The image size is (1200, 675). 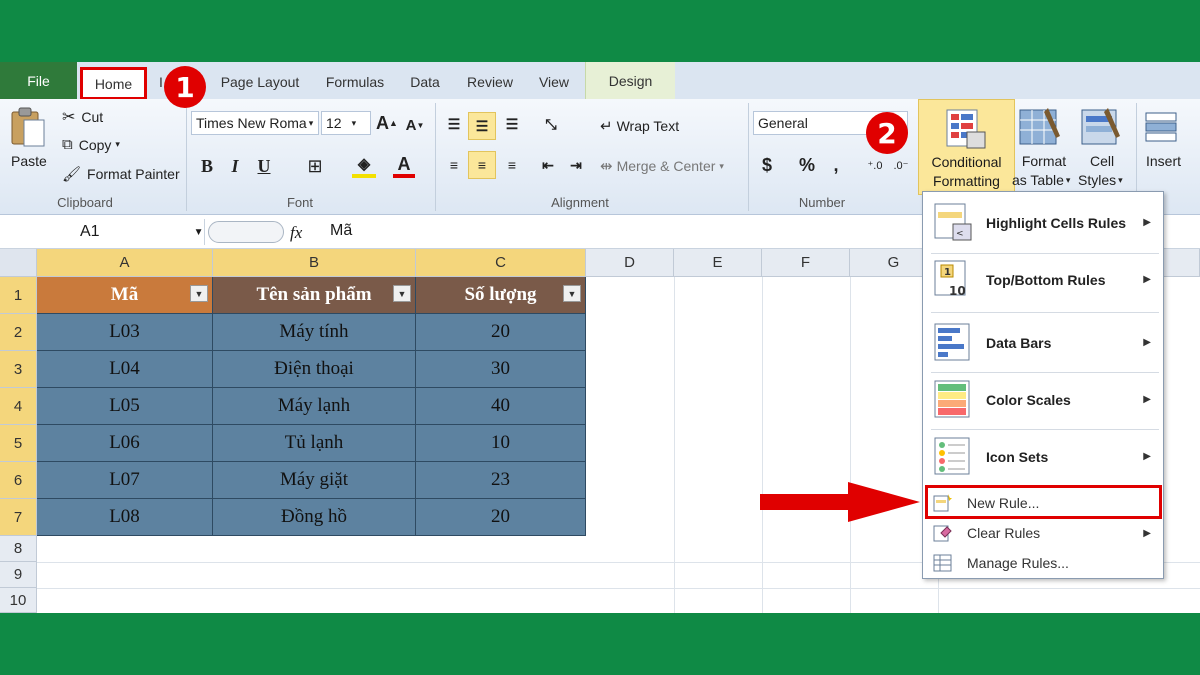 I want to click on format-as-table-label-1: Format, so click(x=1044, y=161).